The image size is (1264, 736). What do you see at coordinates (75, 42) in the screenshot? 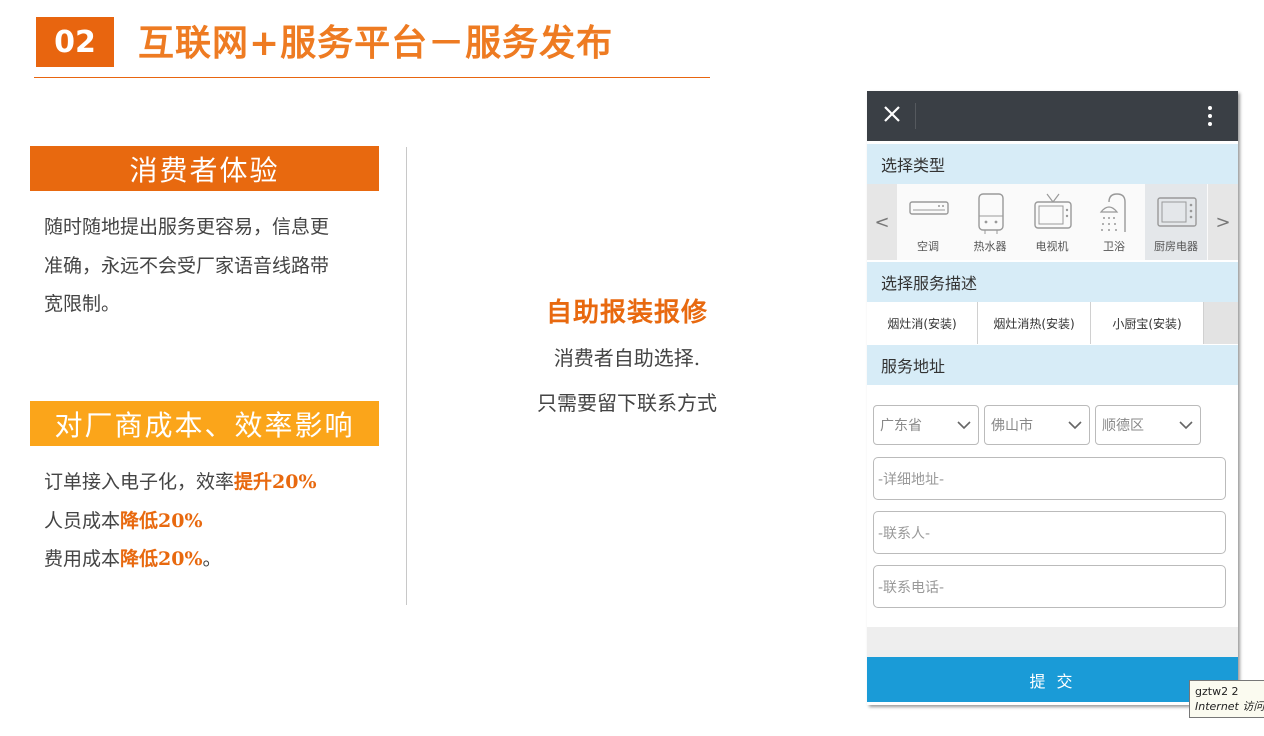
I see `section-number: 02` at bounding box center [75, 42].